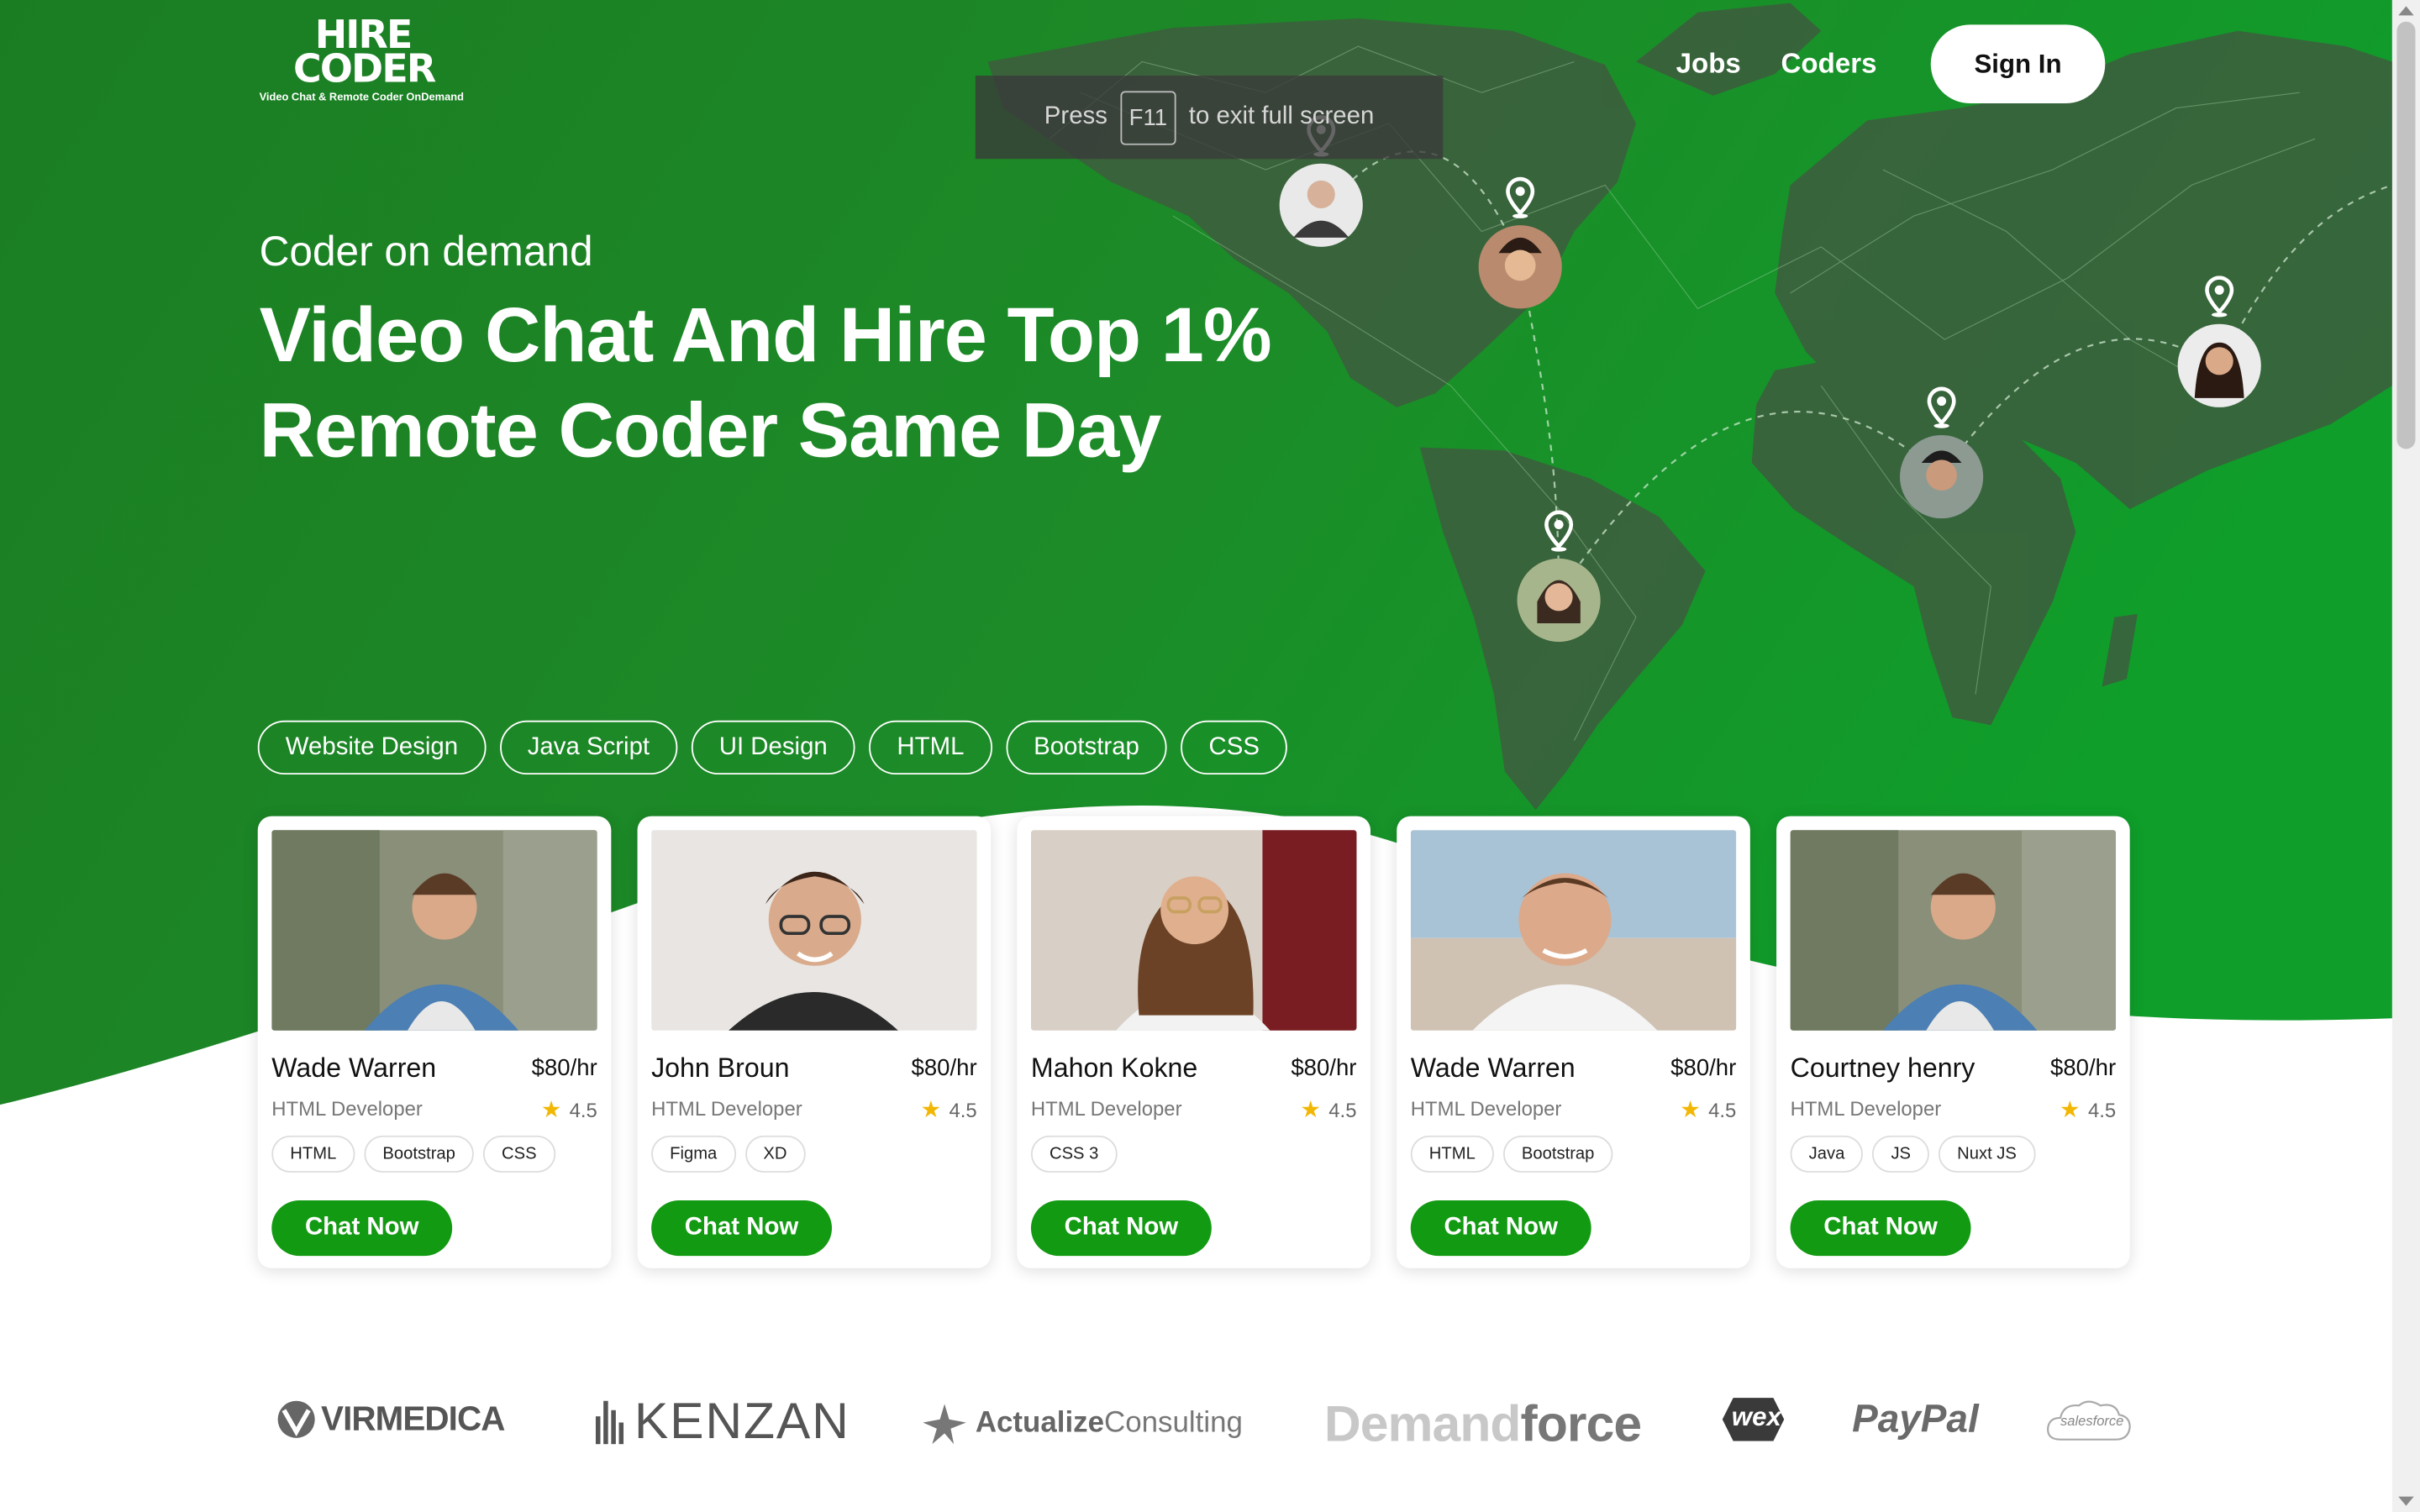 Image resolution: width=2420 pixels, height=1512 pixels. Describe the element at coordinates (426, 251) in the screenshot. I see `hero-kicker: Coder on demand` at that location.